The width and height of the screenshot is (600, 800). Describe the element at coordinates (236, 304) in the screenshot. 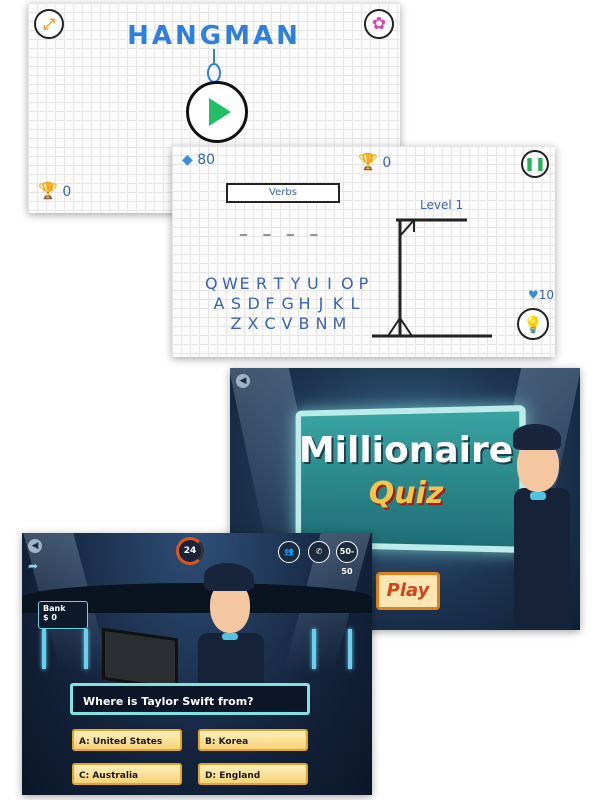

I see `letter-key-s: S` at that location.